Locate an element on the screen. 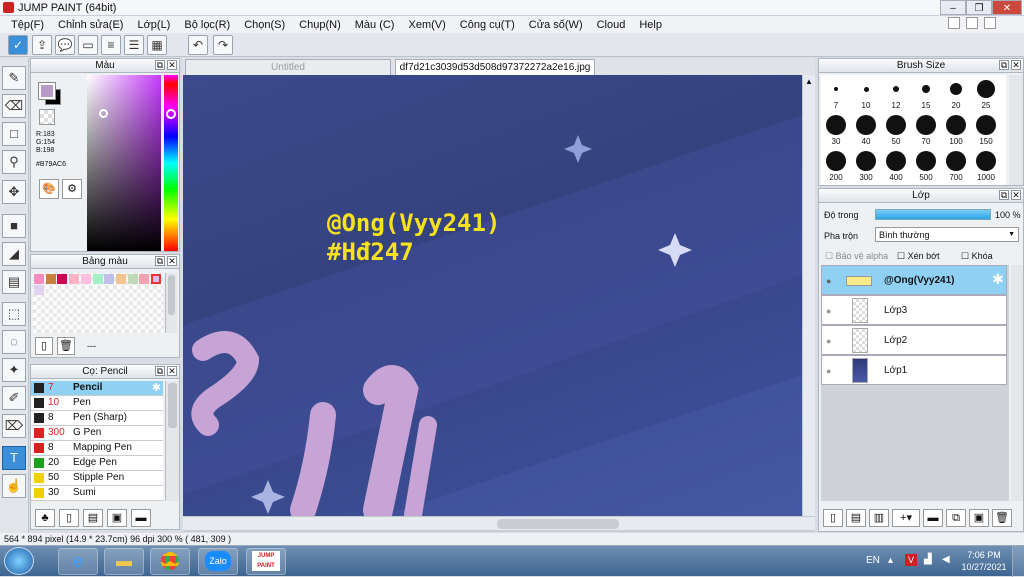 This screenshot has width=1024, height=577. brush-item: 7 Pencil ✱ is located at coordinates (97, 388).